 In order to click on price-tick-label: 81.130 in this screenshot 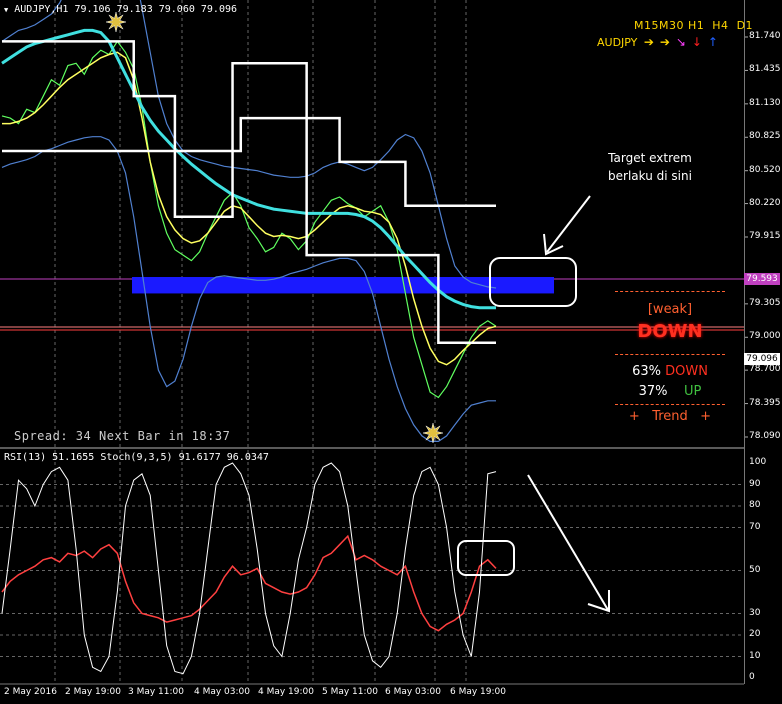, I will do `click(765, 102)`.